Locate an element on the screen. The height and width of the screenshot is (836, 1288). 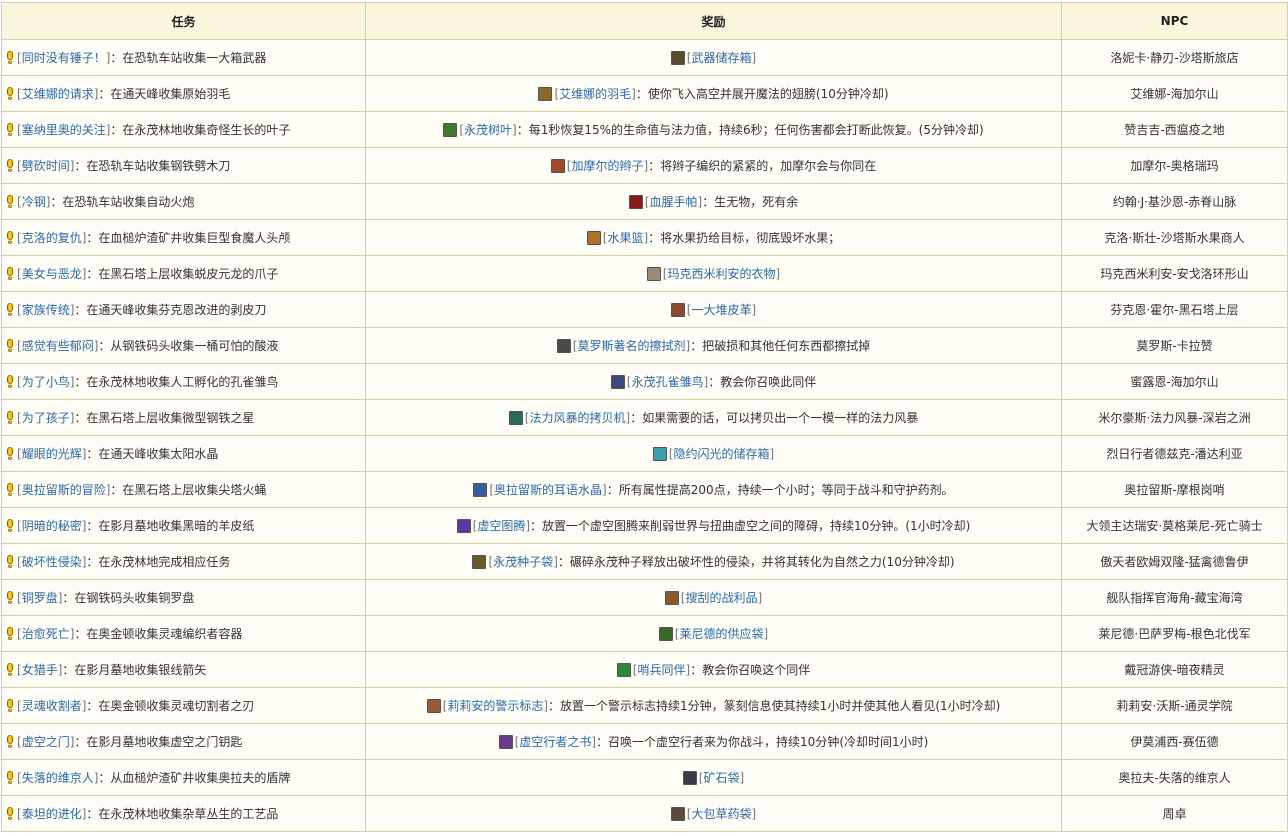
reward-description: ：将水果扔给目标，彻底毁坏水果； is located at coordinates (744, 238).